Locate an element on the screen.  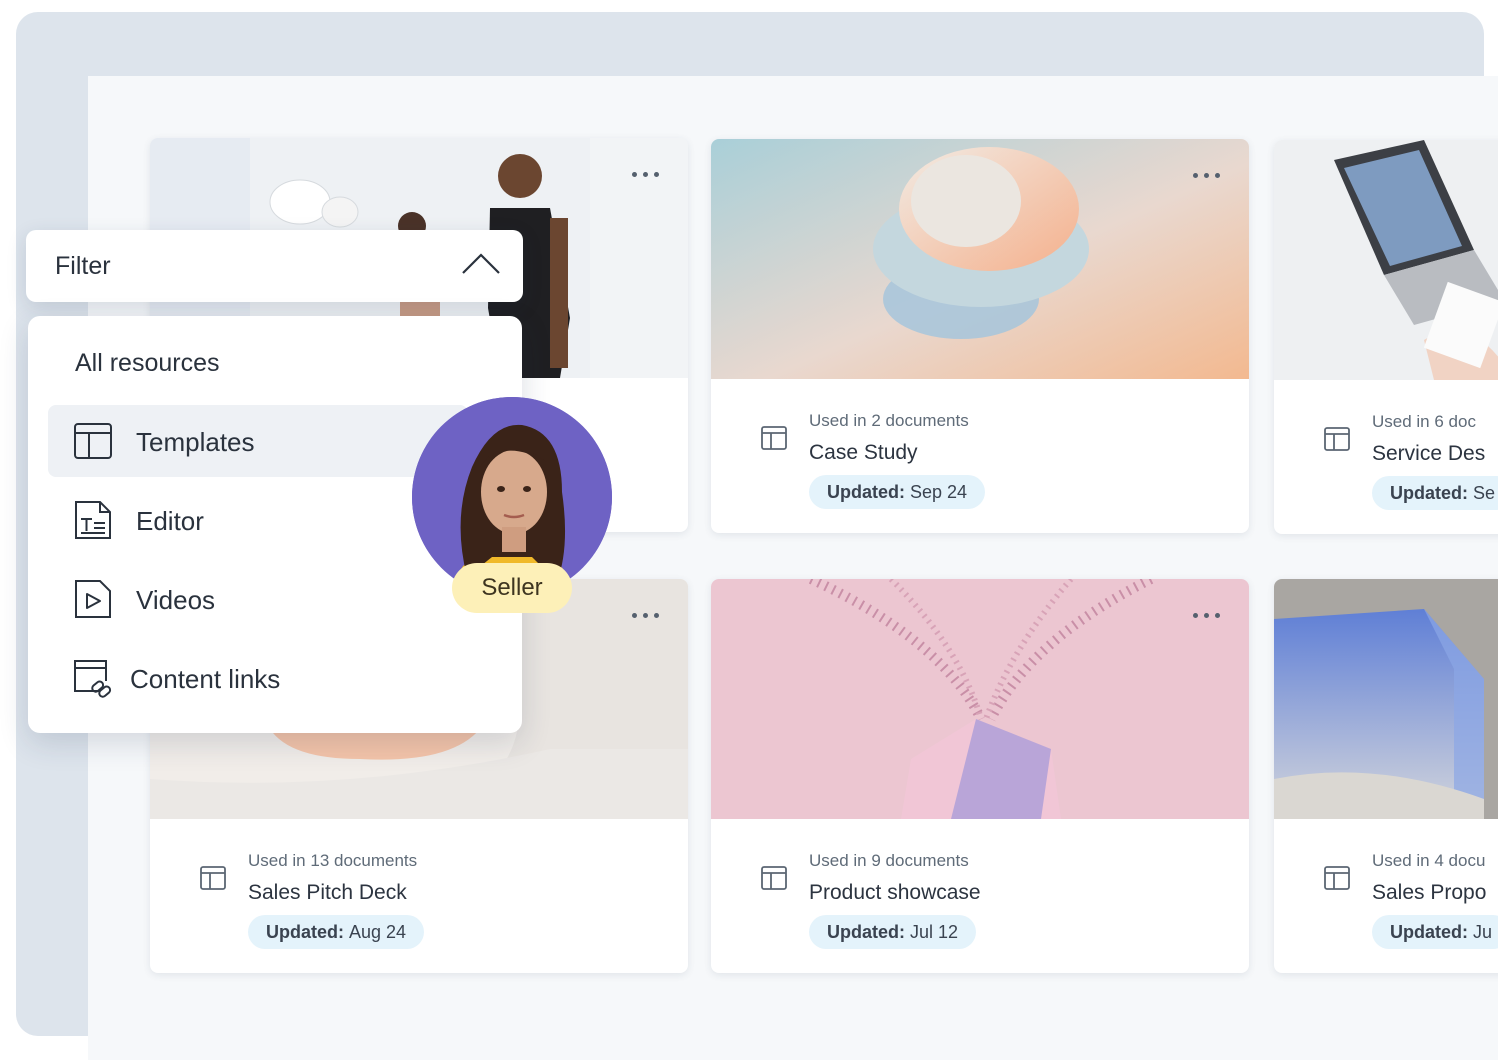
chevron-up-icon is located at coordinates (481, 264).